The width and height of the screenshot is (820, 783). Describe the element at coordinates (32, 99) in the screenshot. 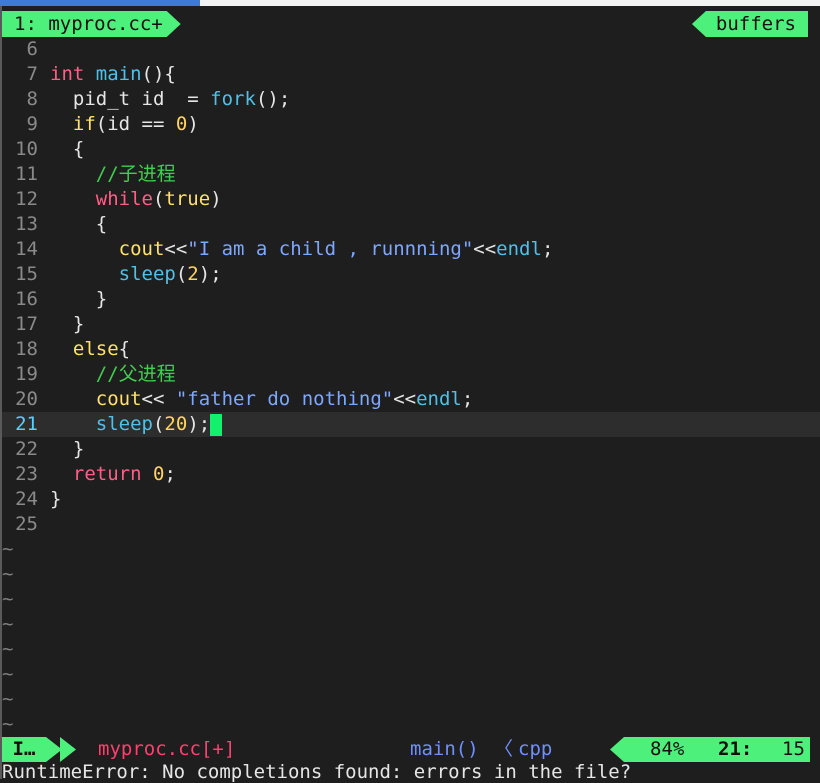

I see `line-number: 8` at that location.